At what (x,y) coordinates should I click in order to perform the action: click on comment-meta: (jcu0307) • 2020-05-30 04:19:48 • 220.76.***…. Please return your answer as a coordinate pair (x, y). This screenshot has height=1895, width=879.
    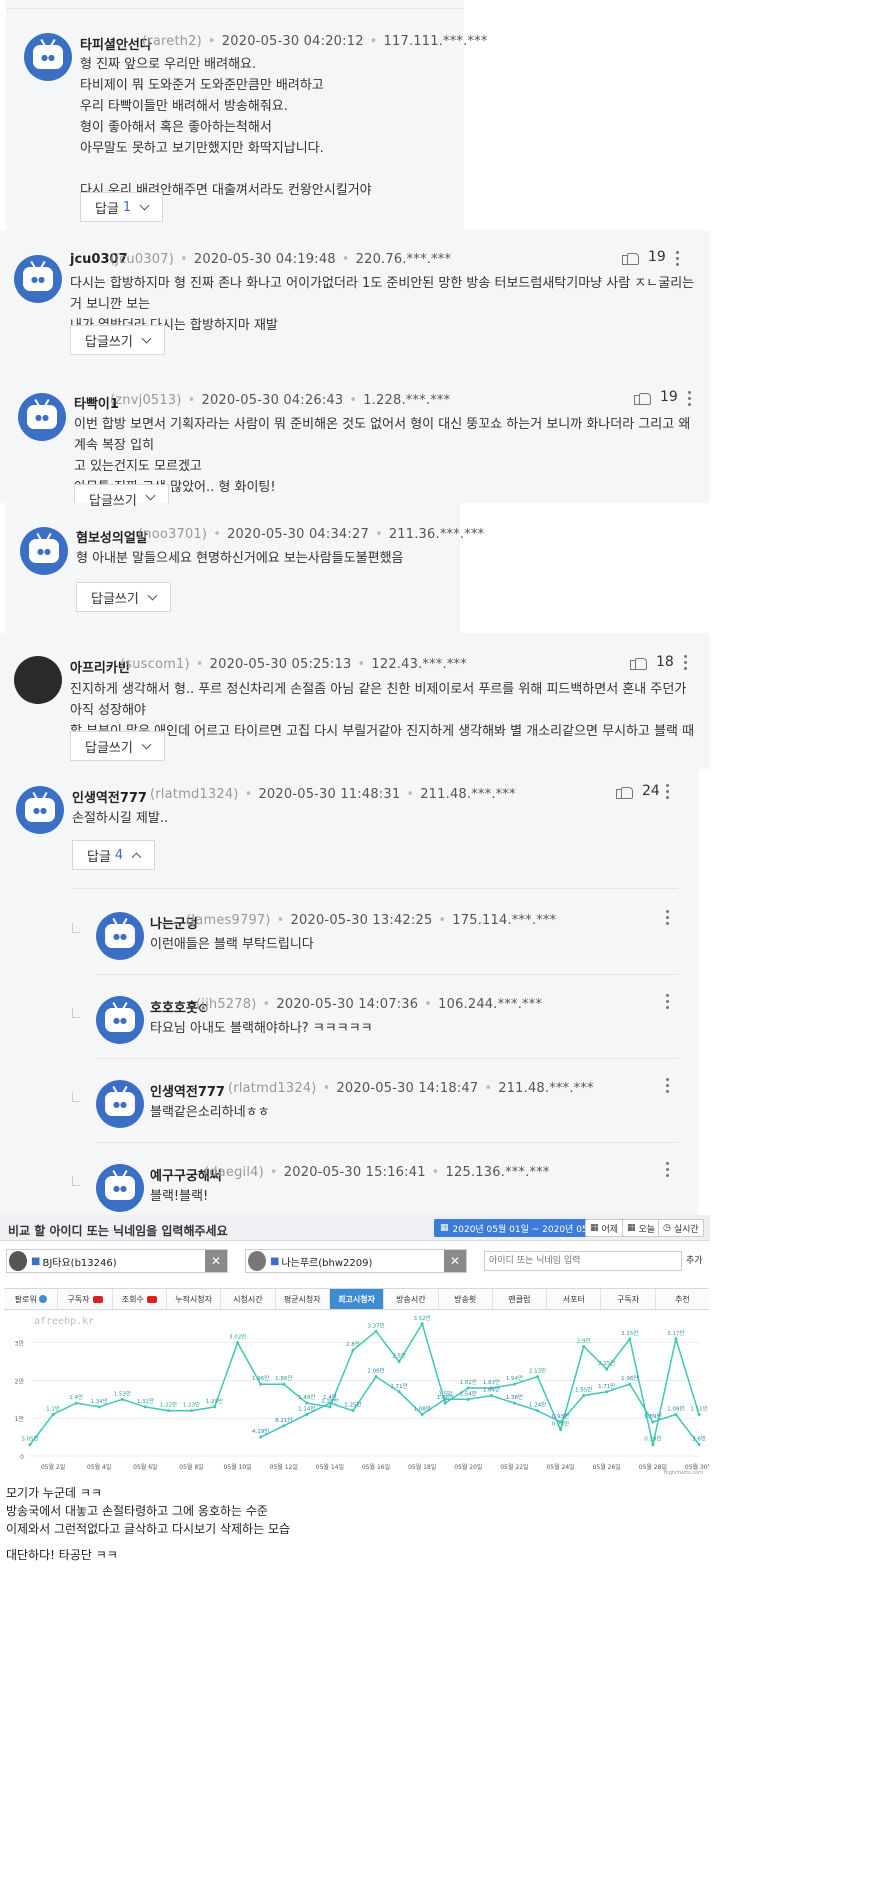
    Looking at the image, I should click on (281, 259).